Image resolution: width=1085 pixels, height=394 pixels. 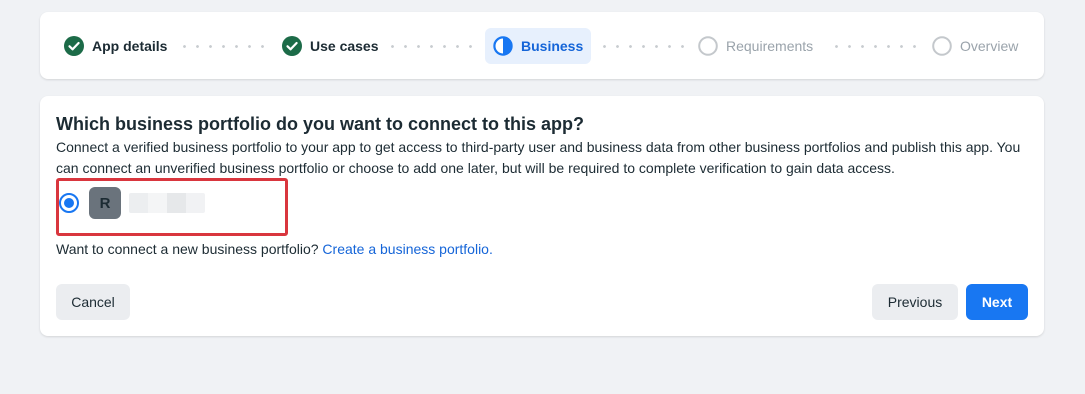 I want to click on step-use-cases: Use cases, so click(x=330, y=46).